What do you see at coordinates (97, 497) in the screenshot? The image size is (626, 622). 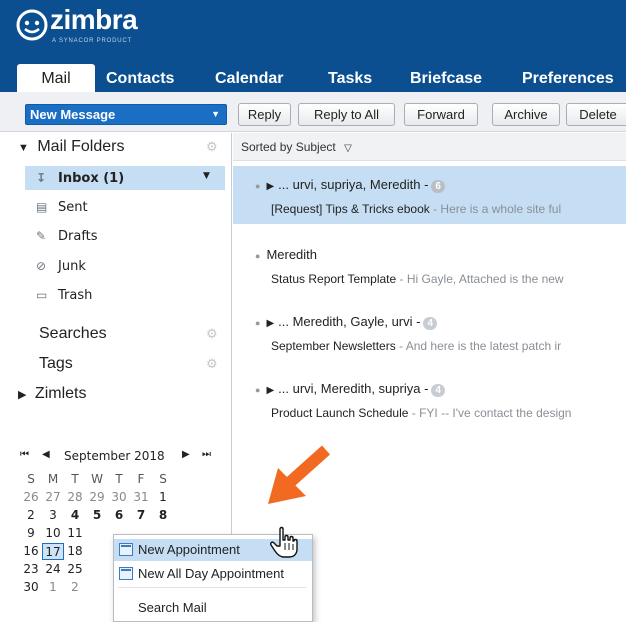 I see `calendar-day: 29` at bounding box center [97, 497].